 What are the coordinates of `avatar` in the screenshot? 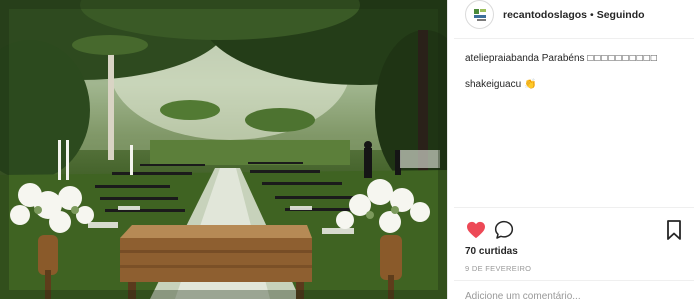 It's located at (479, 14).